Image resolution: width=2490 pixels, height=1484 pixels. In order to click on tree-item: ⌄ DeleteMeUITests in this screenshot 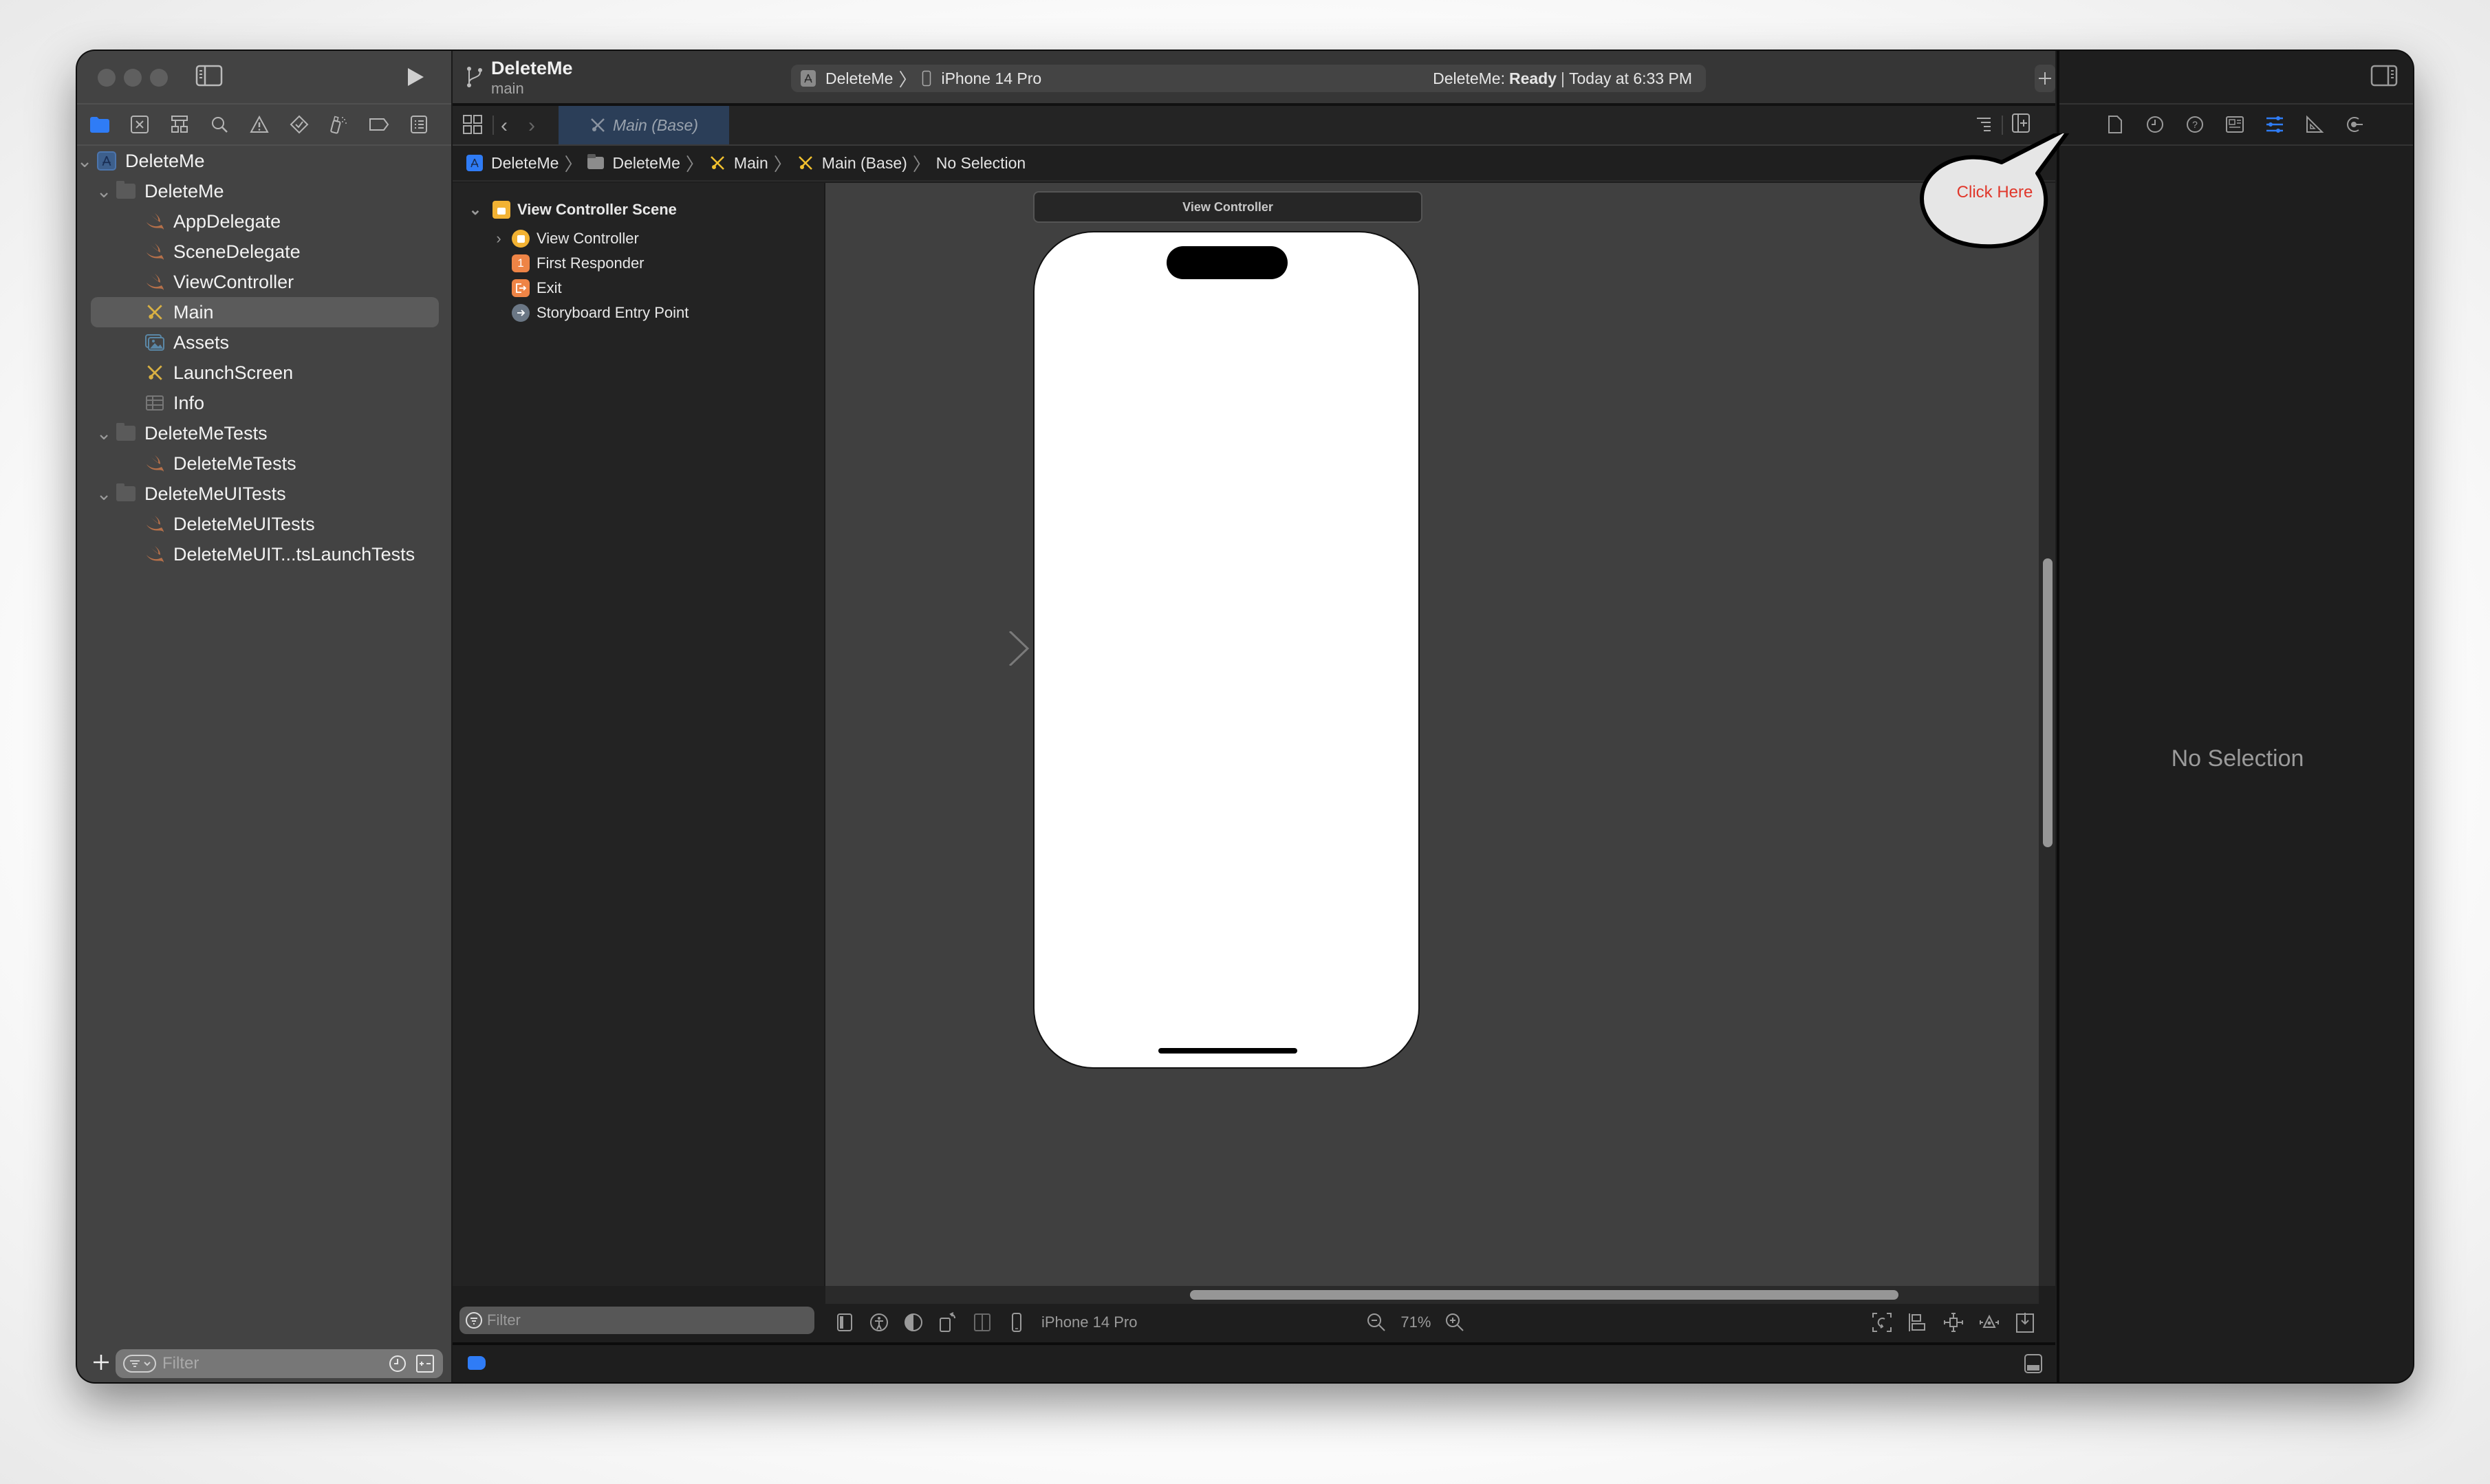, I will do `click(264, 494)`.